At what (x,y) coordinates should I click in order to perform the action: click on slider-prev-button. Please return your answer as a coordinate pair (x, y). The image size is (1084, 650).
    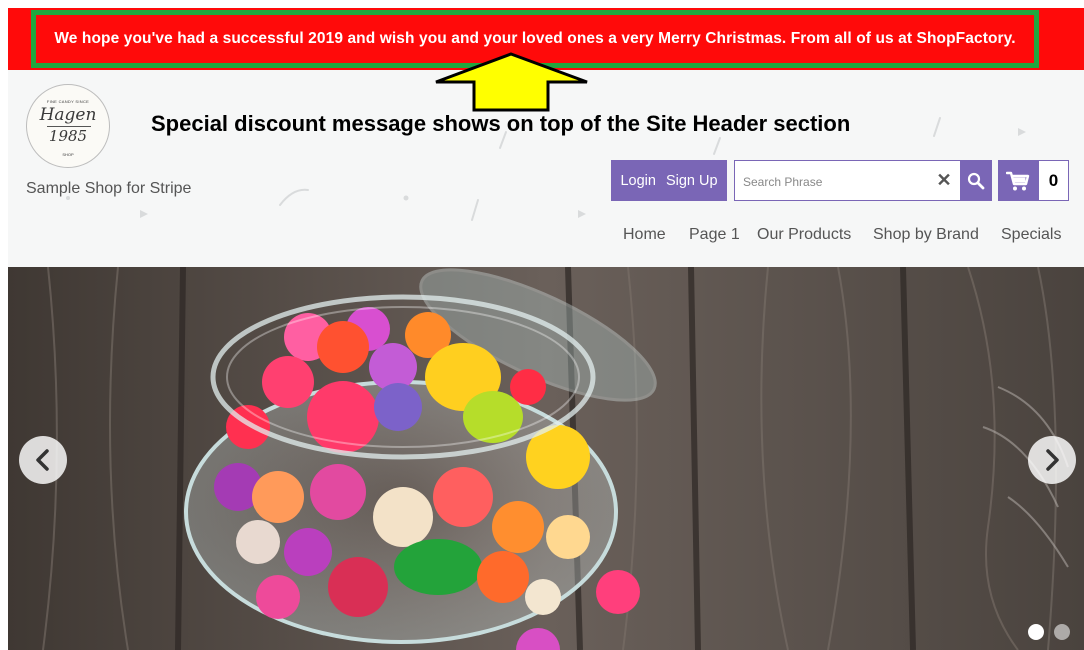
    Looking at the image, I should click on (43, 460).